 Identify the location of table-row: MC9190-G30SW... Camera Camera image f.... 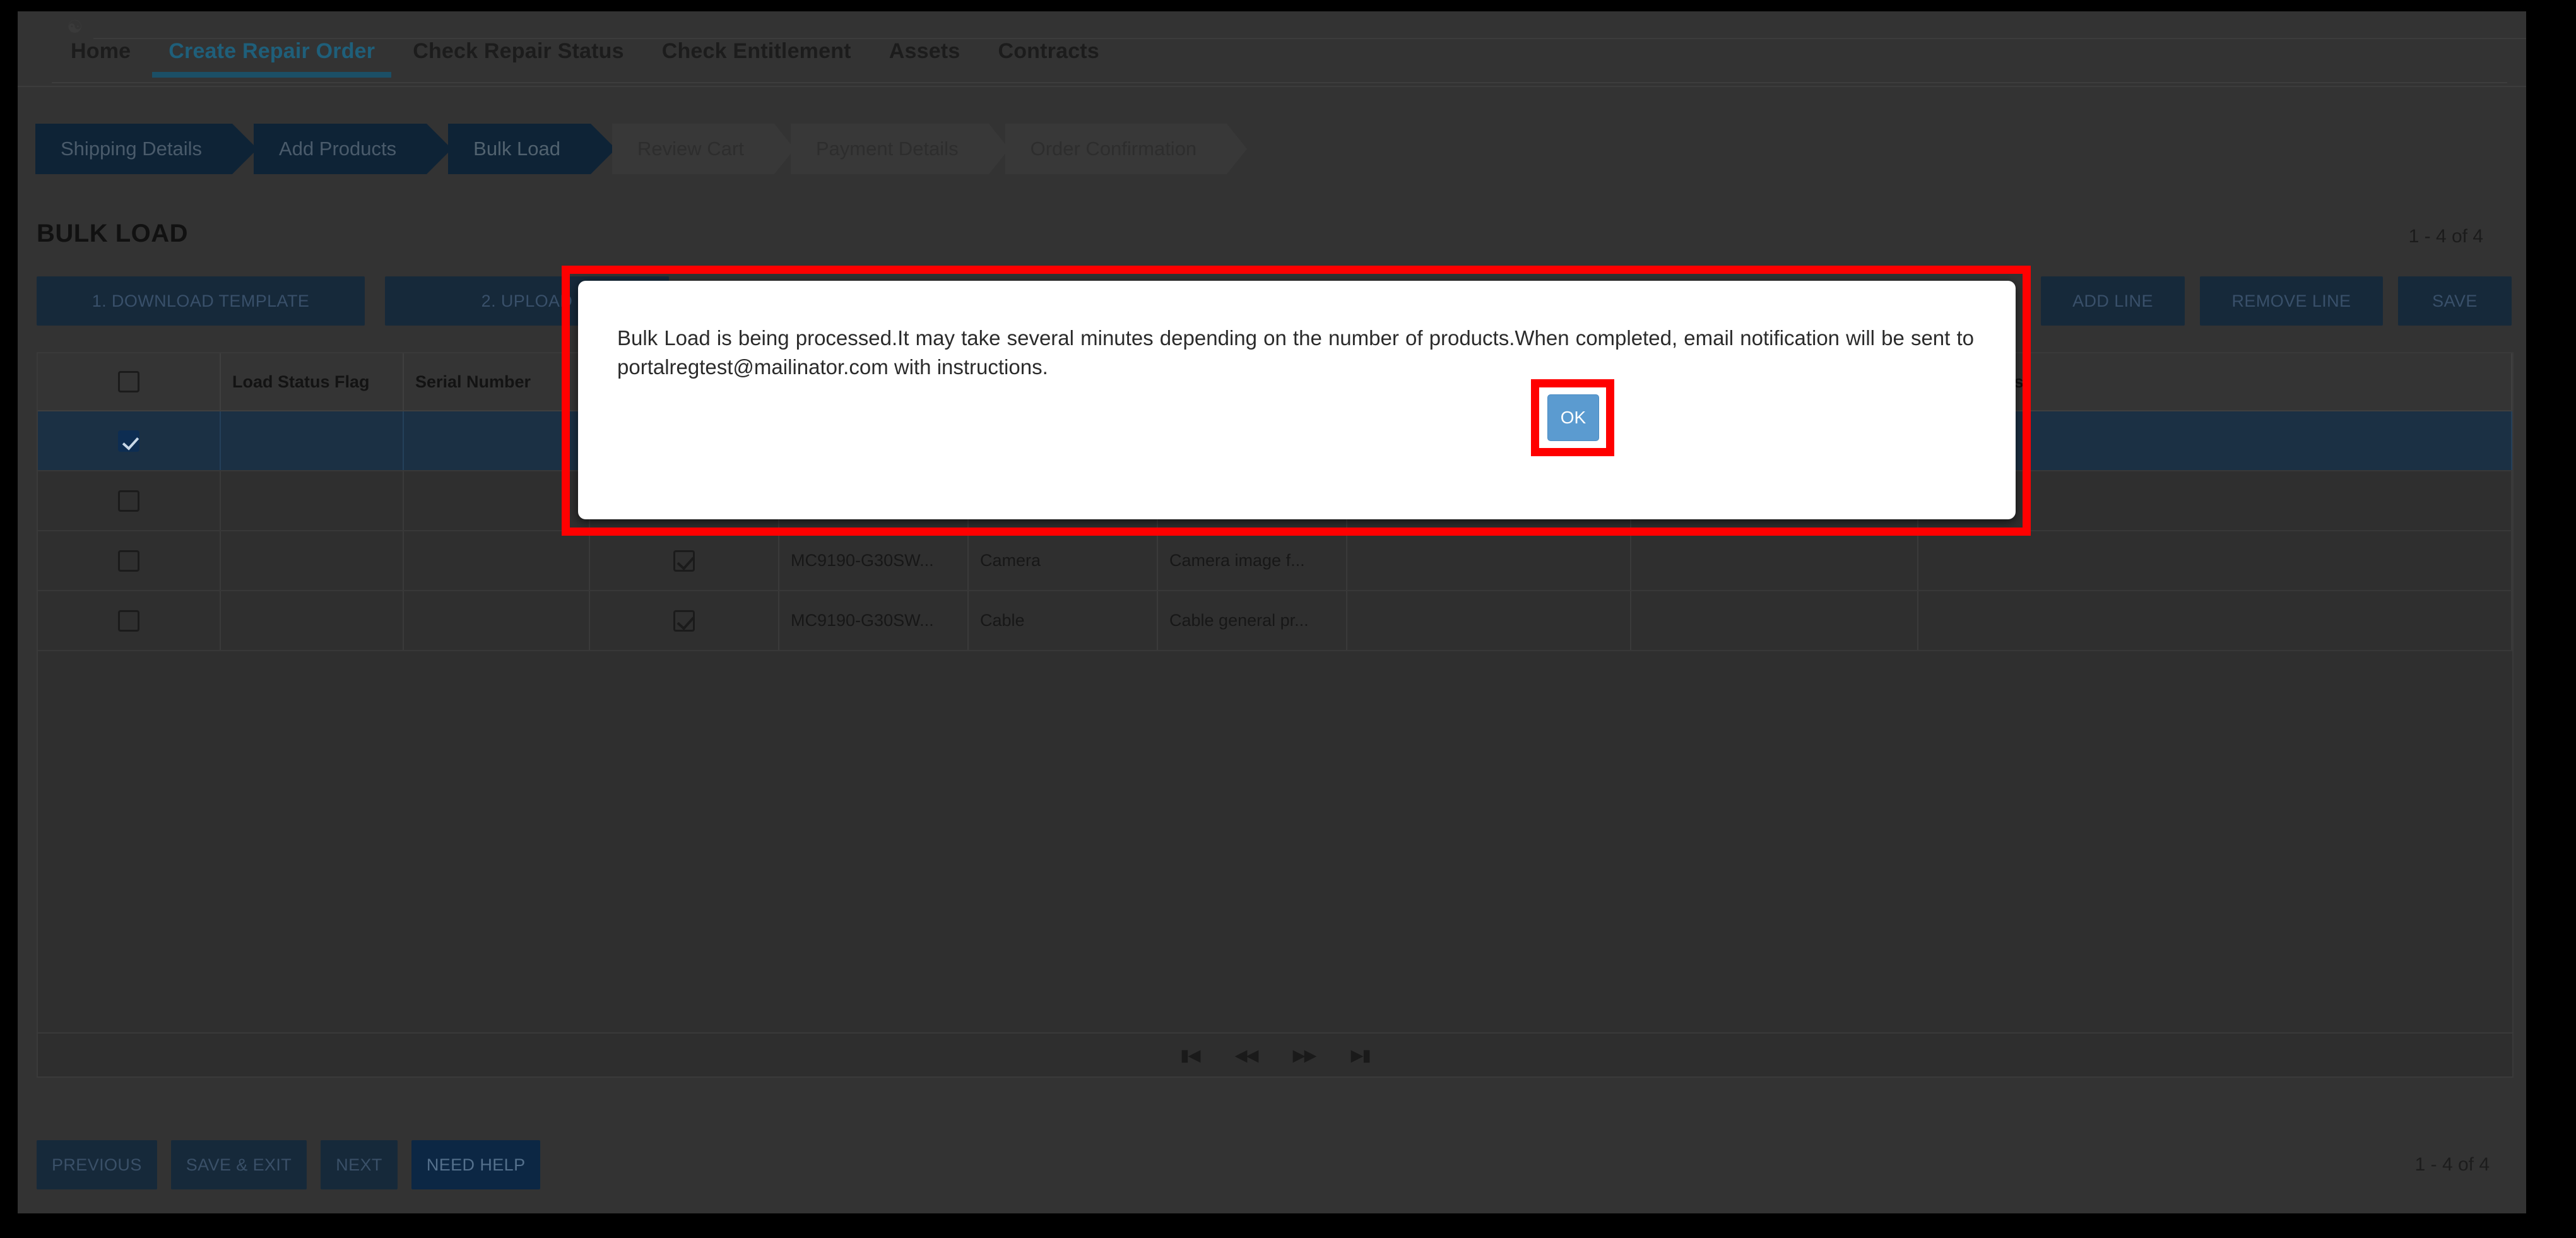
(1275, 561).